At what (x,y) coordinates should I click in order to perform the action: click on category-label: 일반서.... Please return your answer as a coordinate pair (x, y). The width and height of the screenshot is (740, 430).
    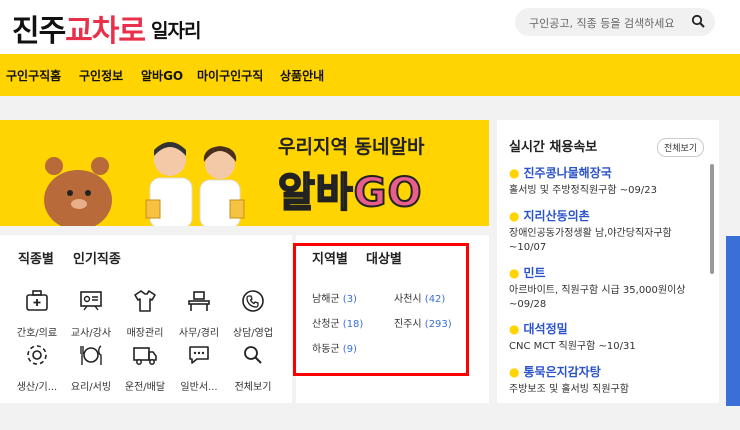
    Looking at the image, I should click on (199, 387).